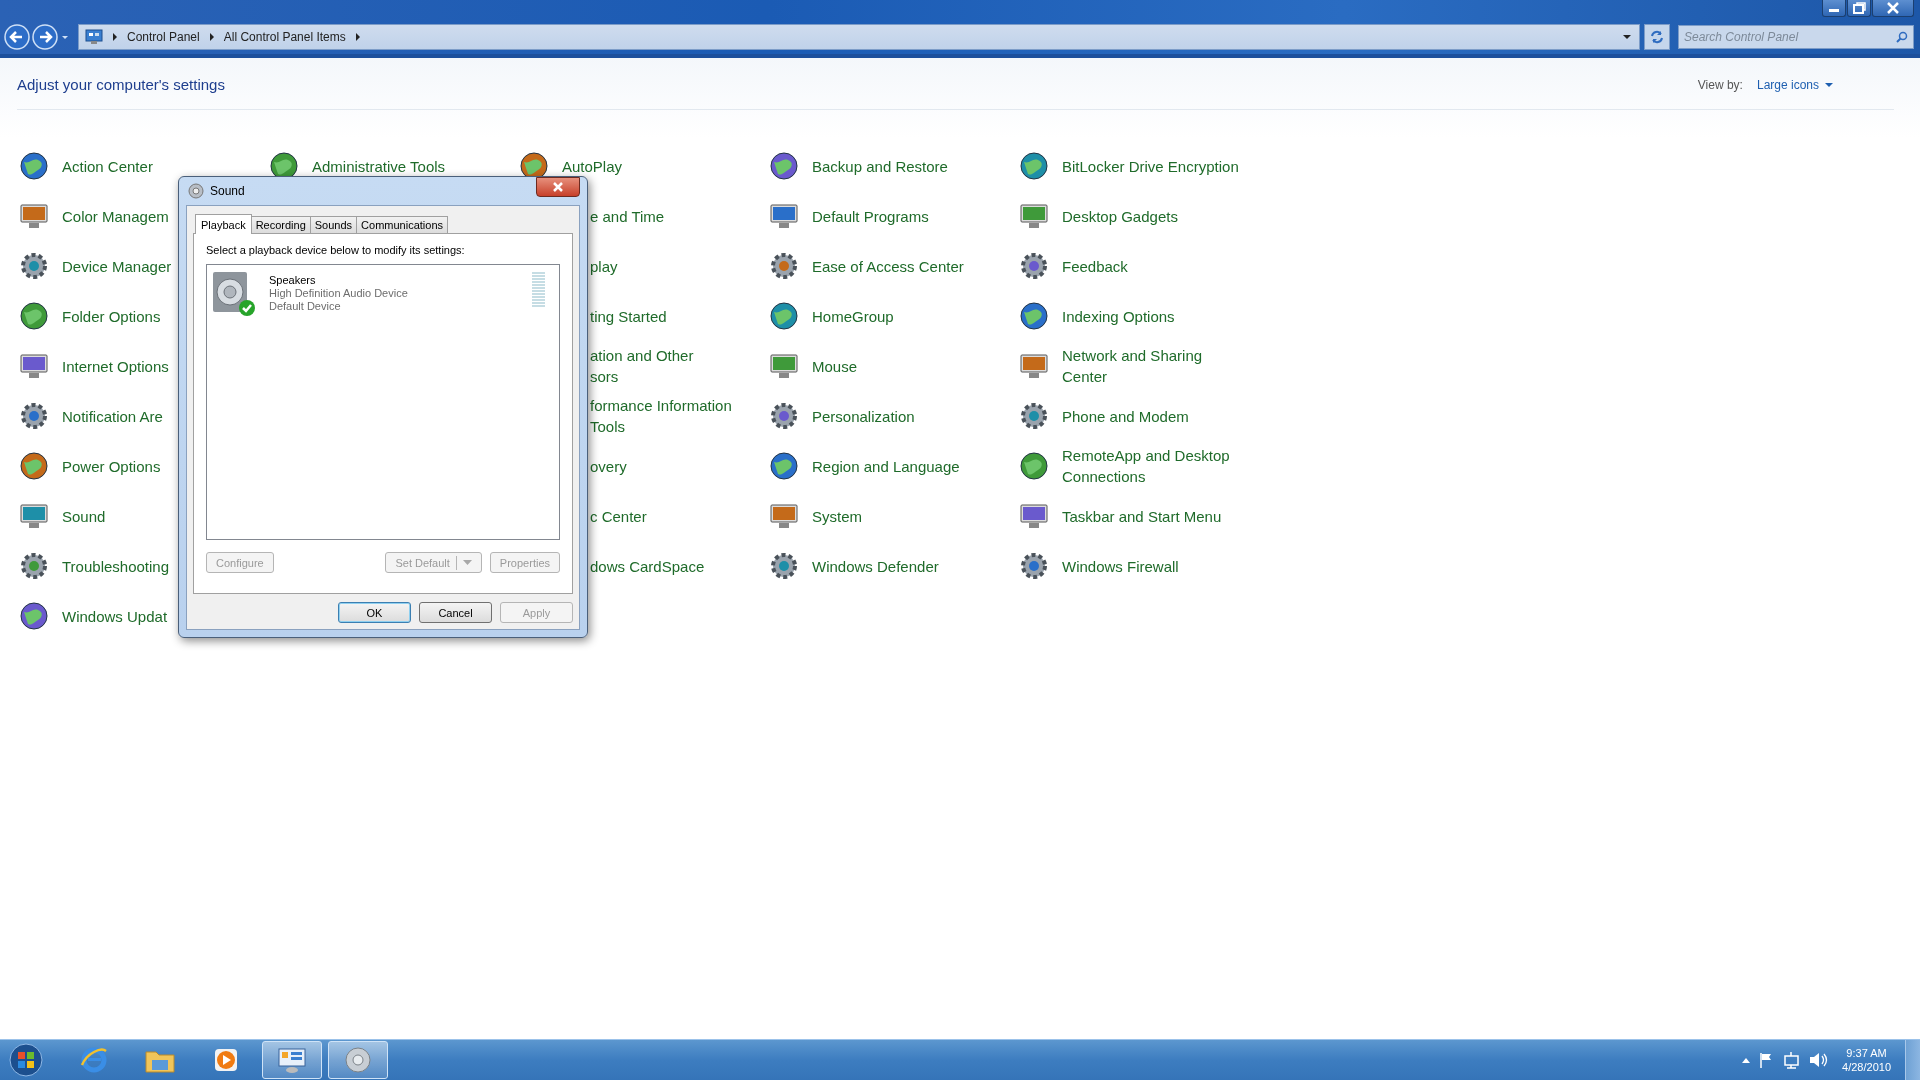 This screenshot has height=1080, width=1920. I want to click on control-panel-icon, so click(94, 37).